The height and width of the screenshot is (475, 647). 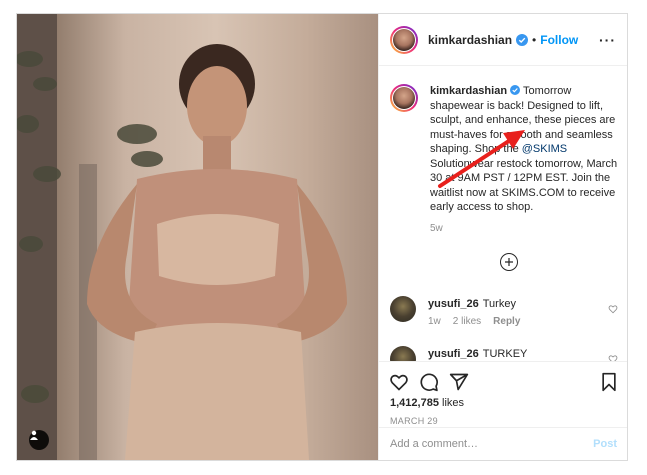 What do you see at coordinates (429, 382) in the screenshot?
I see `comment-icon` at bounding box center [429, 382].